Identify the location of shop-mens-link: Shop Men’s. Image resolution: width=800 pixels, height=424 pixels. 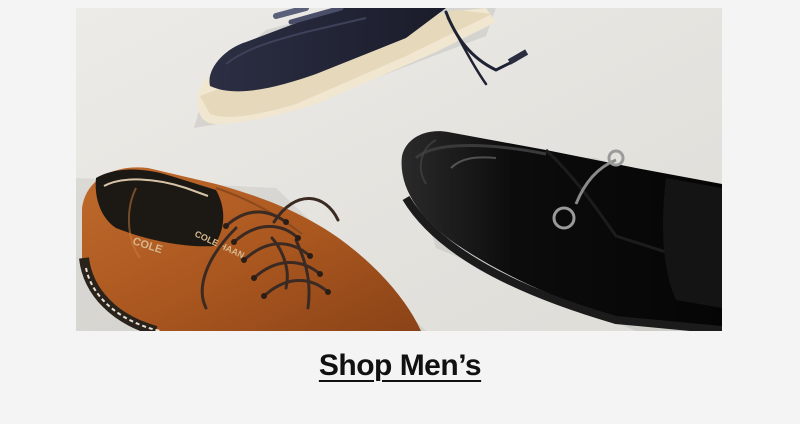
(400, 366).